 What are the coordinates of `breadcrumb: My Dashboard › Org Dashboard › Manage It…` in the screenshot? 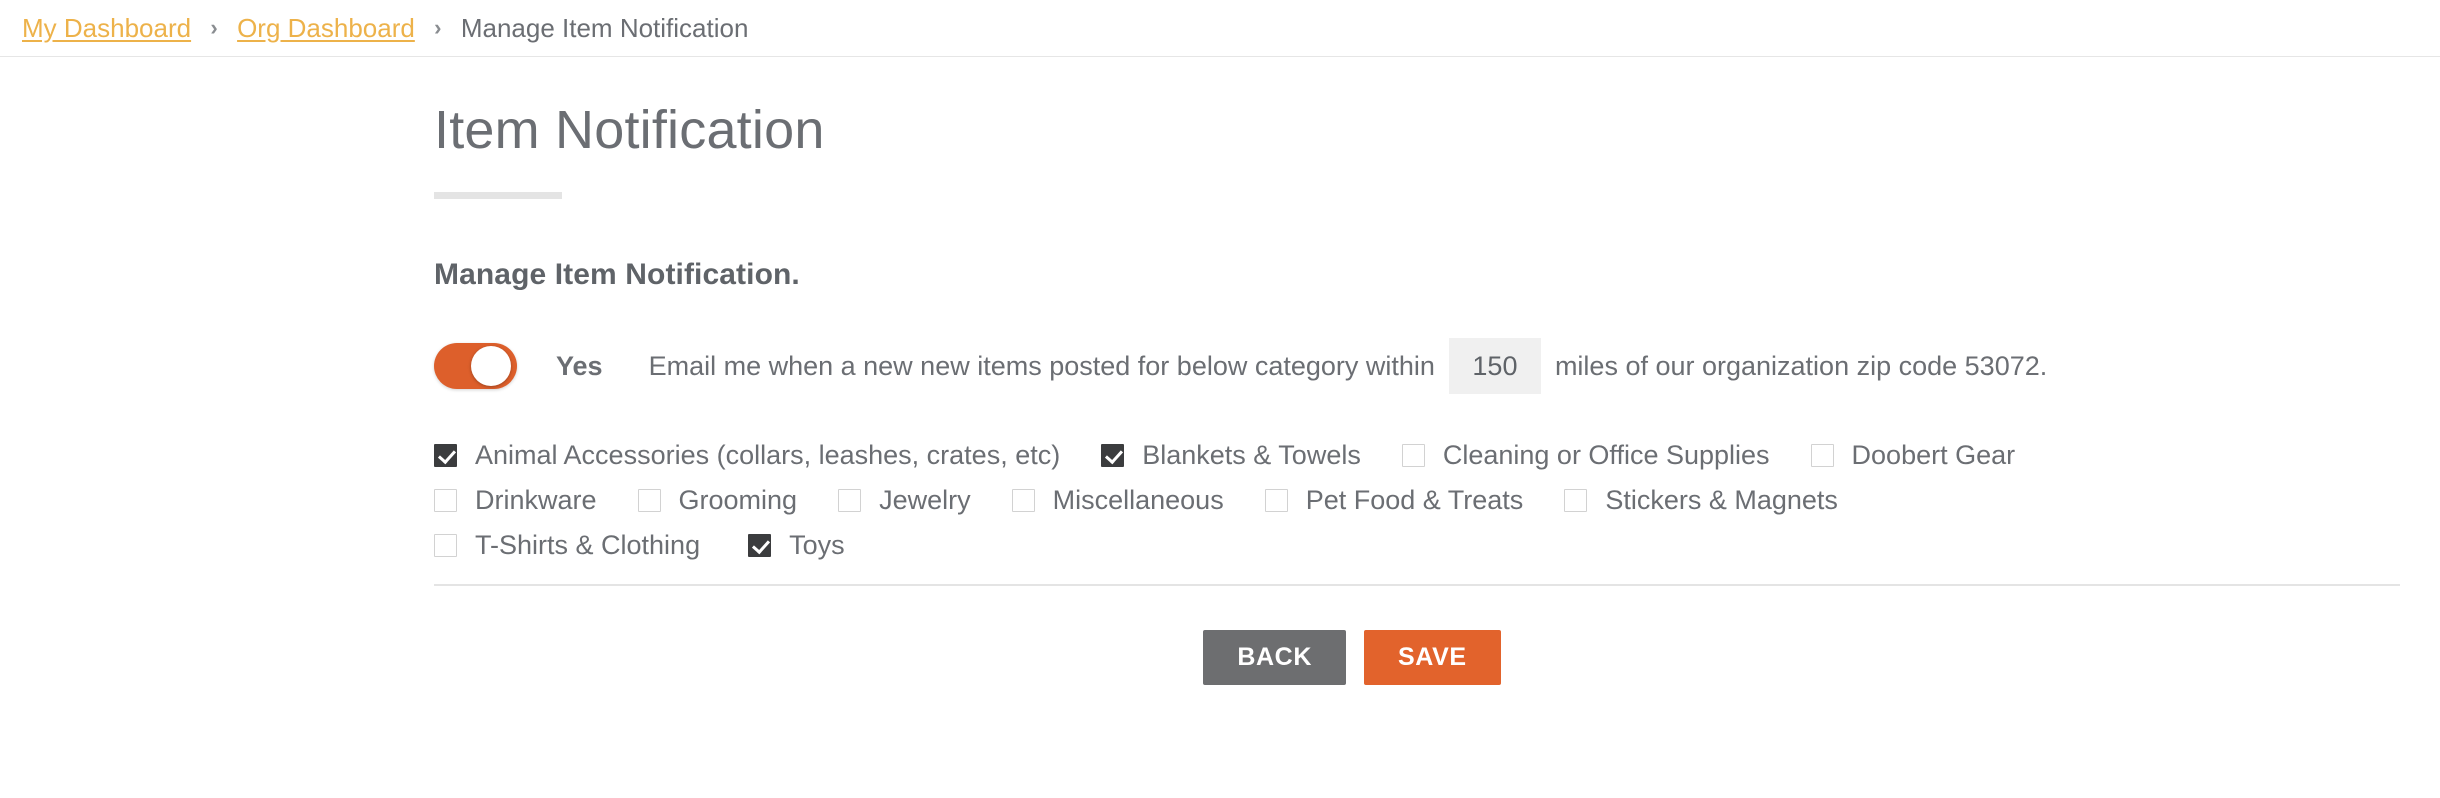 It's located at (1220, 28).